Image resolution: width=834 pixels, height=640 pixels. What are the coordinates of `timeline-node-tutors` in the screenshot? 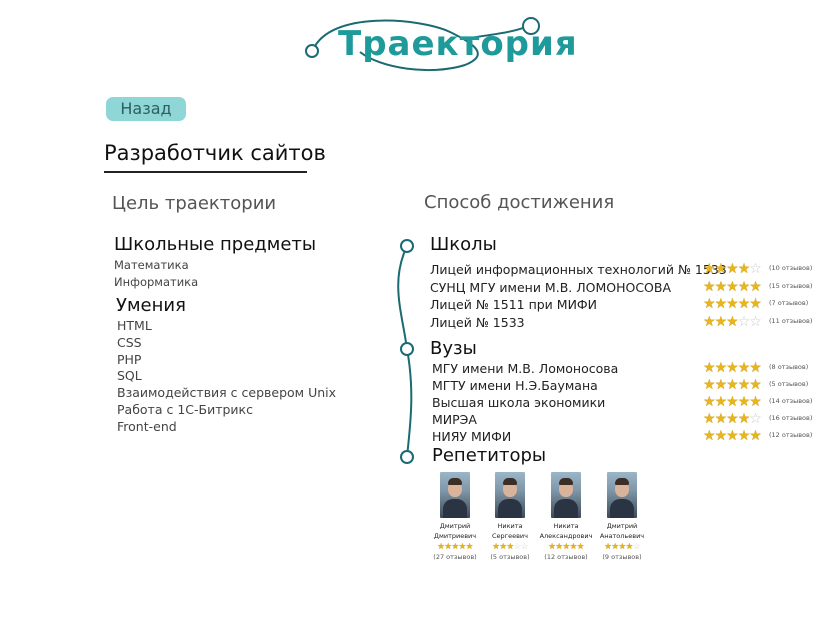 It's located at (407, 457).